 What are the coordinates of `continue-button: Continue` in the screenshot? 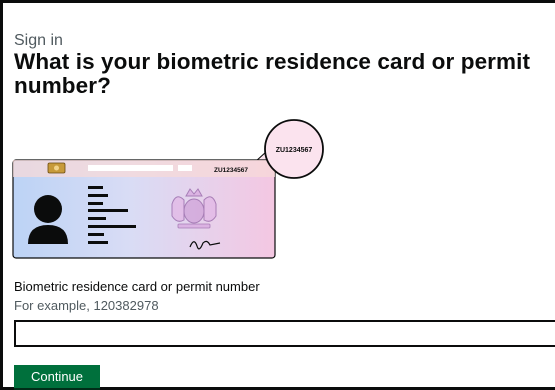 It's located at (57, 376).